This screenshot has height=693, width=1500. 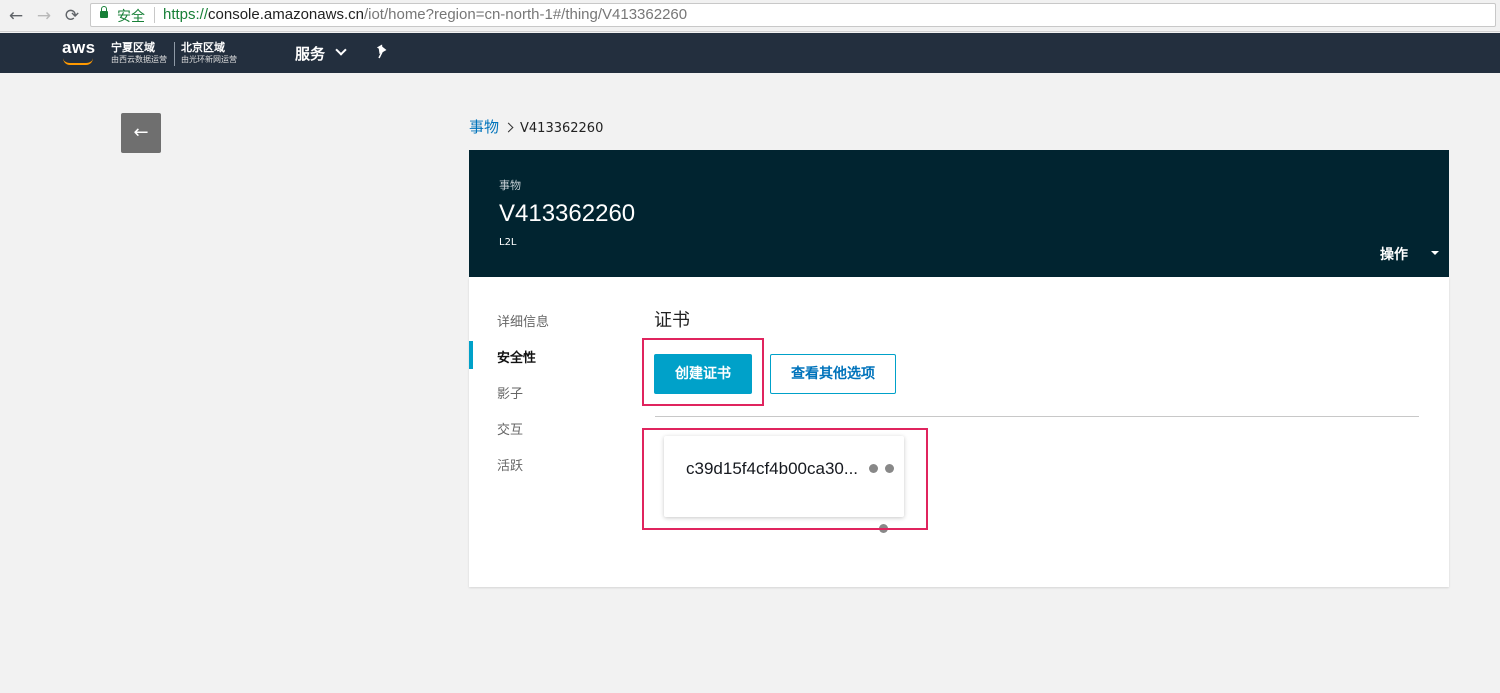 What do you see at coordinates (562, 128) in the screenshot?
I see `breadcrumb-current: V413362260` at bounding box center [562, 128].